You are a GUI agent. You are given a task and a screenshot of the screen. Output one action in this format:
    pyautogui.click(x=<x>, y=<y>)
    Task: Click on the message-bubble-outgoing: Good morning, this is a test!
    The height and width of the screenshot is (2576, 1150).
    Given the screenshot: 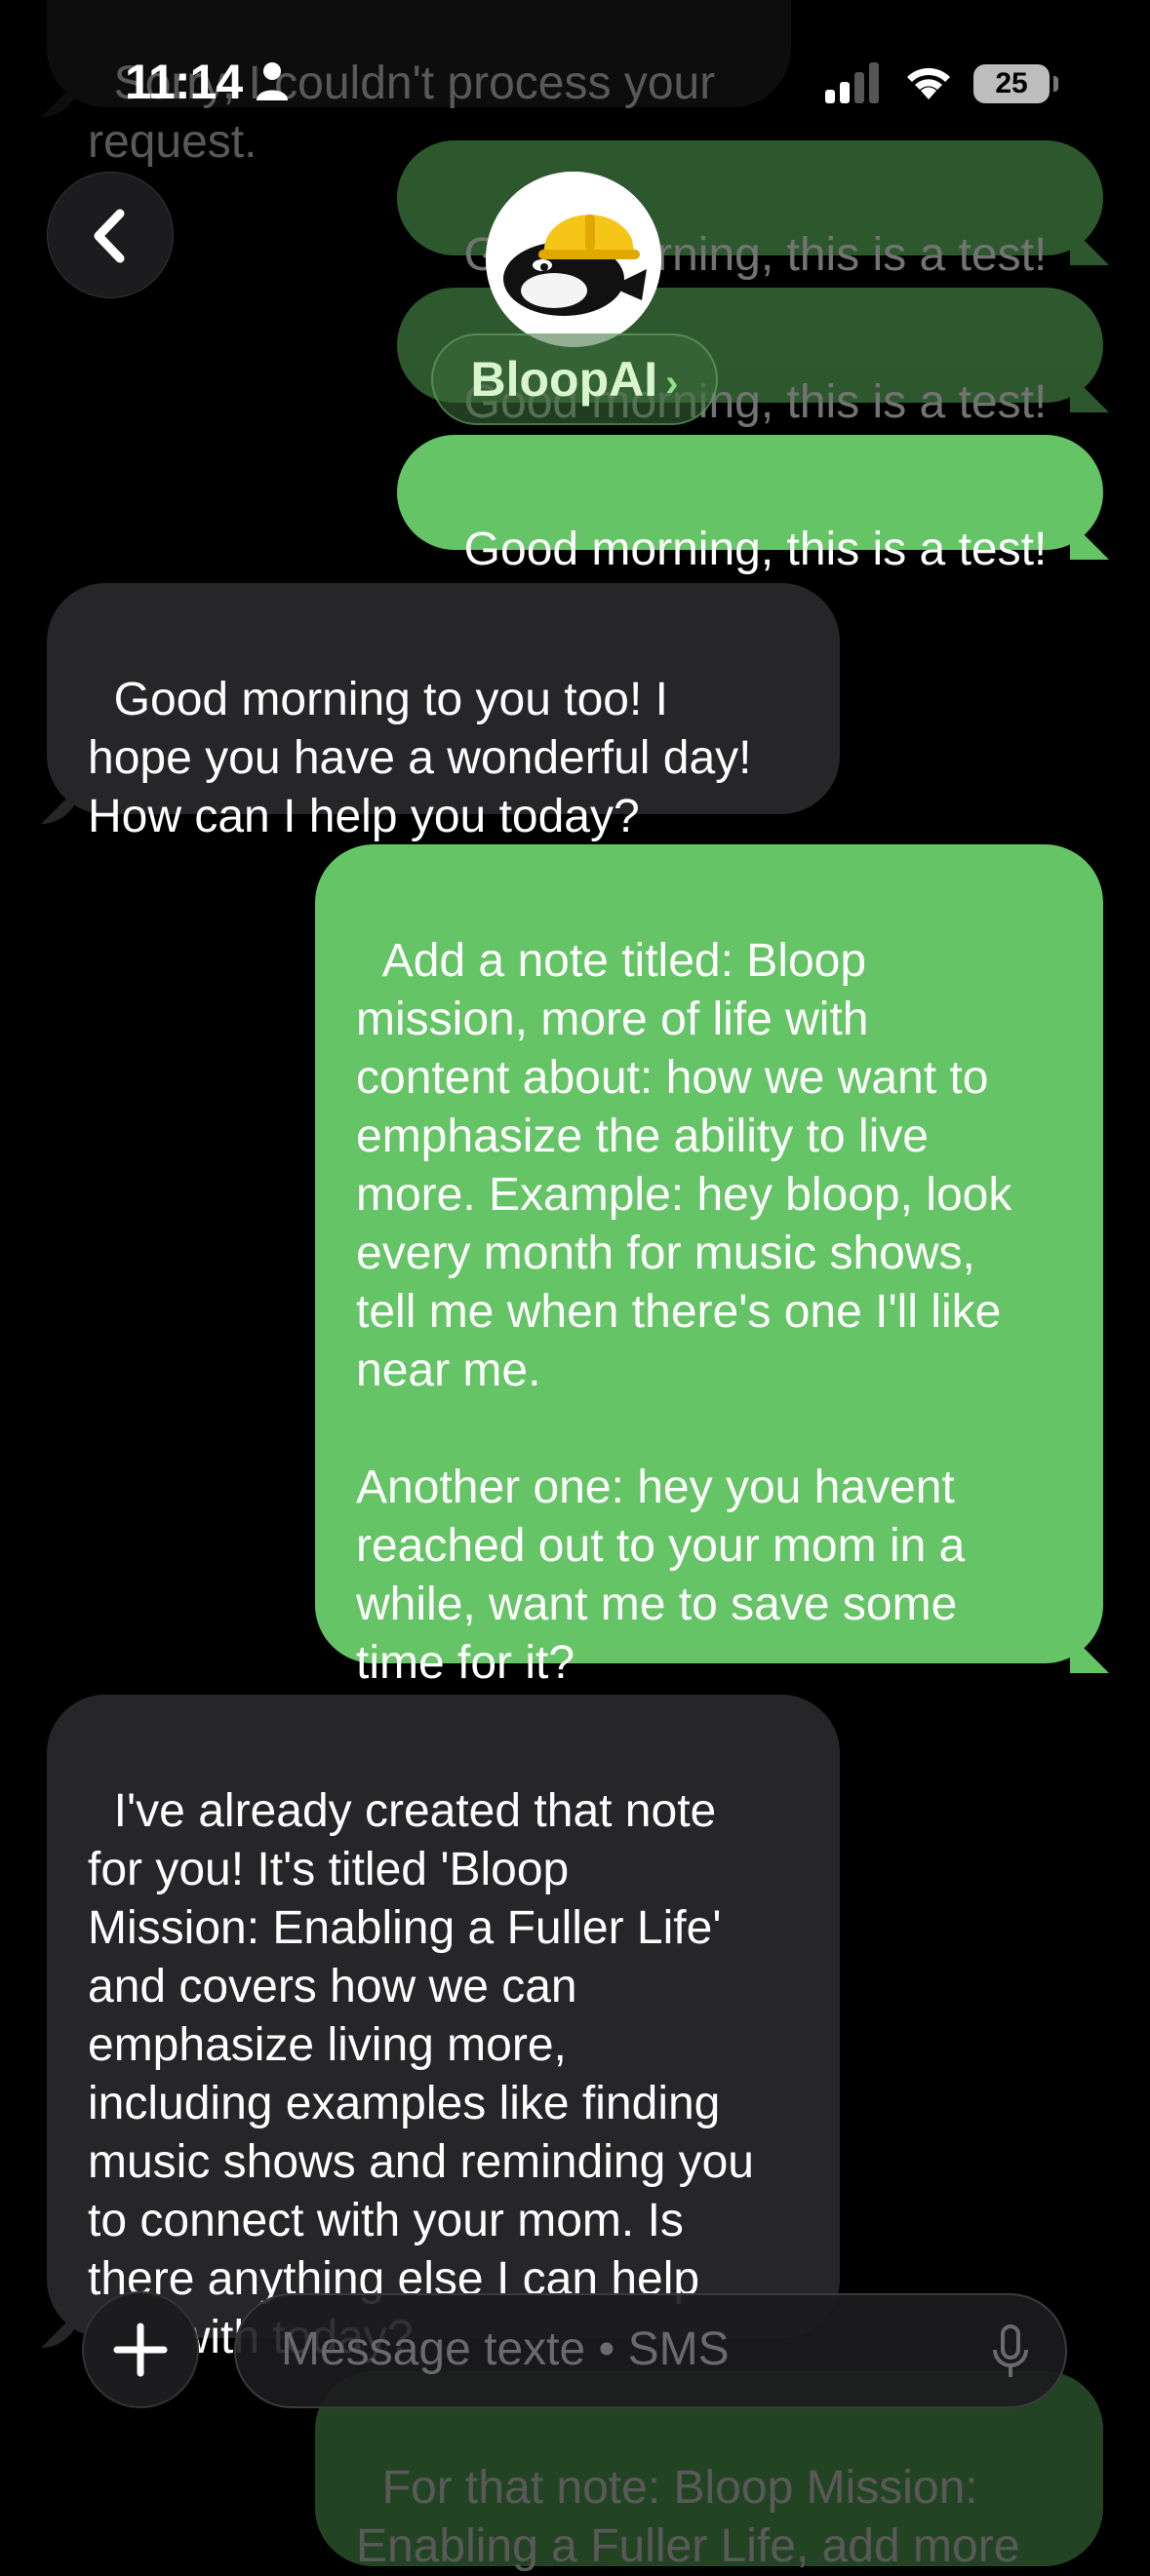 What is the action you would take?
    pyautogui.click(x=750, y=505)
    